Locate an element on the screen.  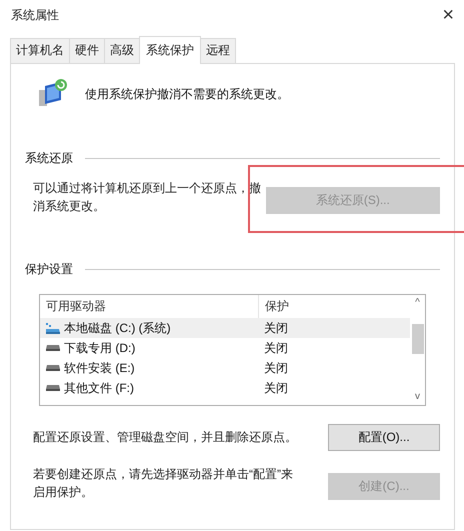
intro-text: 使用系统保护撤消不需要的系统更改。 is located at coordinates (187, 94).